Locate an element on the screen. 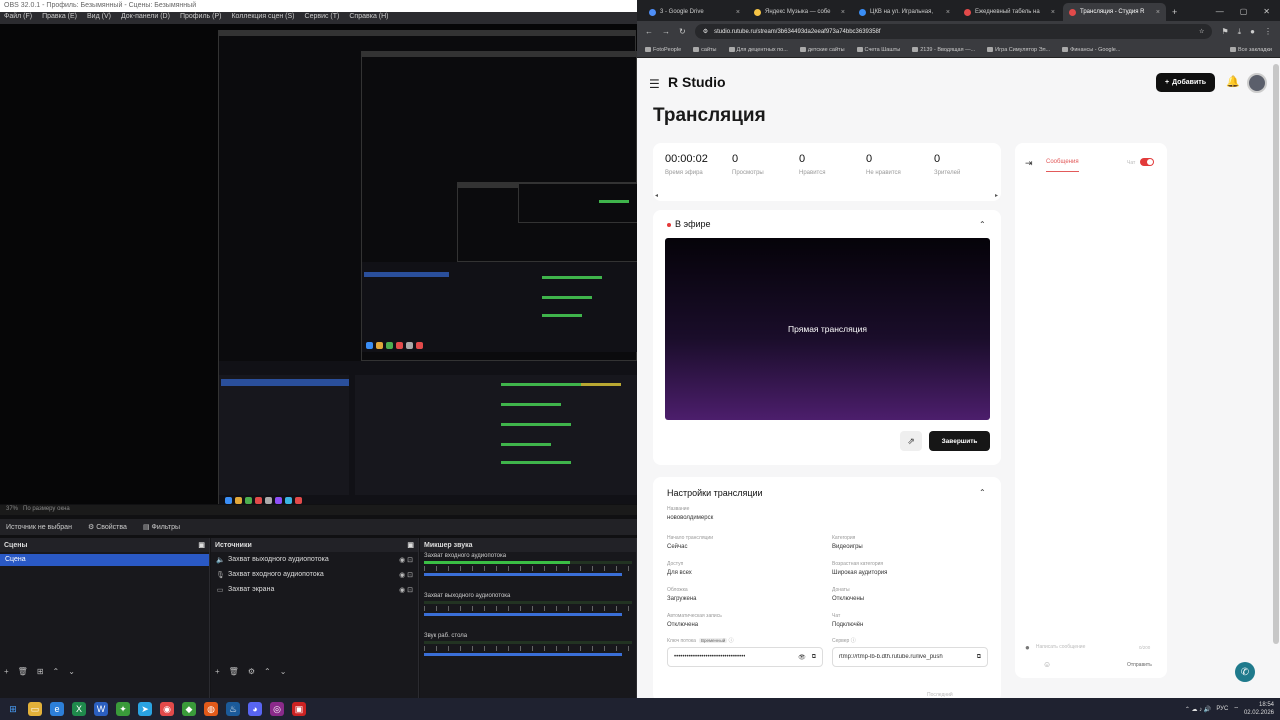 This screenshot has height=720, width=1280. source-item: ▭ Захват экрана ◉ ⊡ is located at coordinates (314, 589).